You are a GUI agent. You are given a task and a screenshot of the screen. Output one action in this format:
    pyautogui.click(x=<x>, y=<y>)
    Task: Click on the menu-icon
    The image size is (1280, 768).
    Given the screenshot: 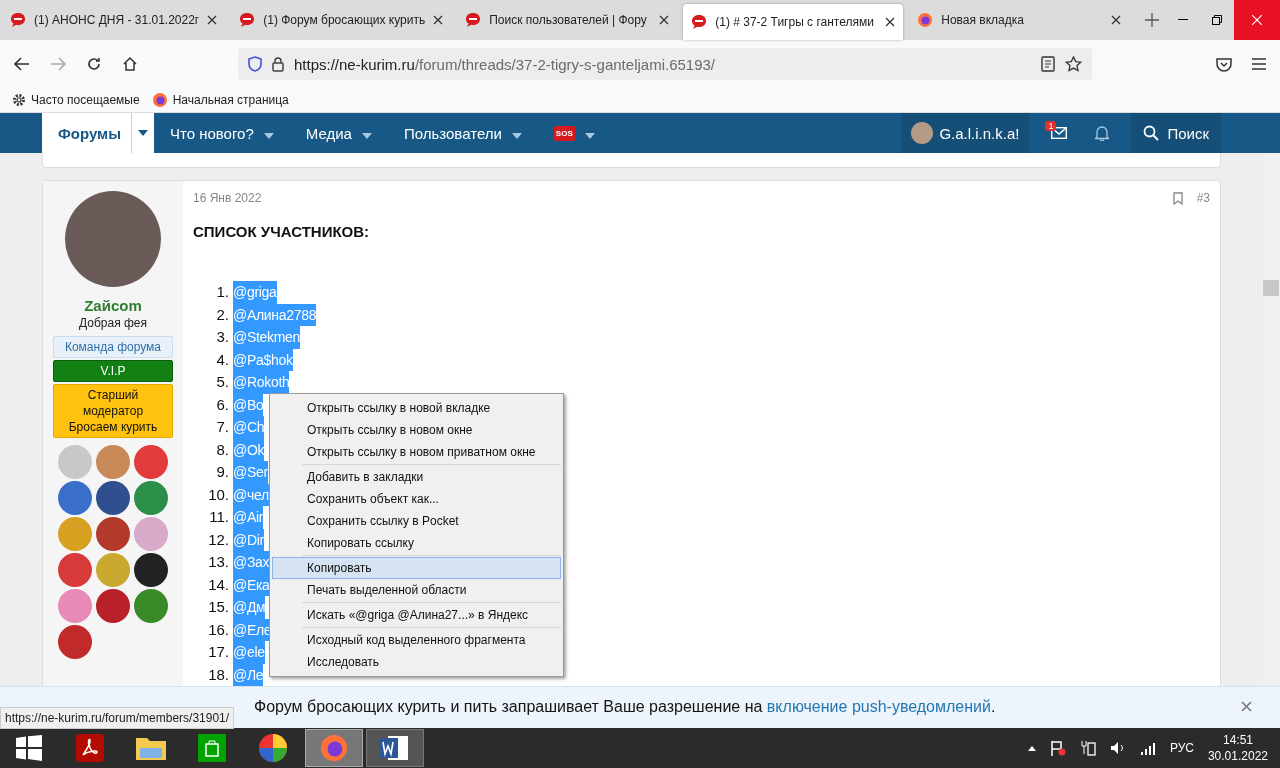 What is the action you would take?
    pyautogui.click(x=1259, y=64)
    